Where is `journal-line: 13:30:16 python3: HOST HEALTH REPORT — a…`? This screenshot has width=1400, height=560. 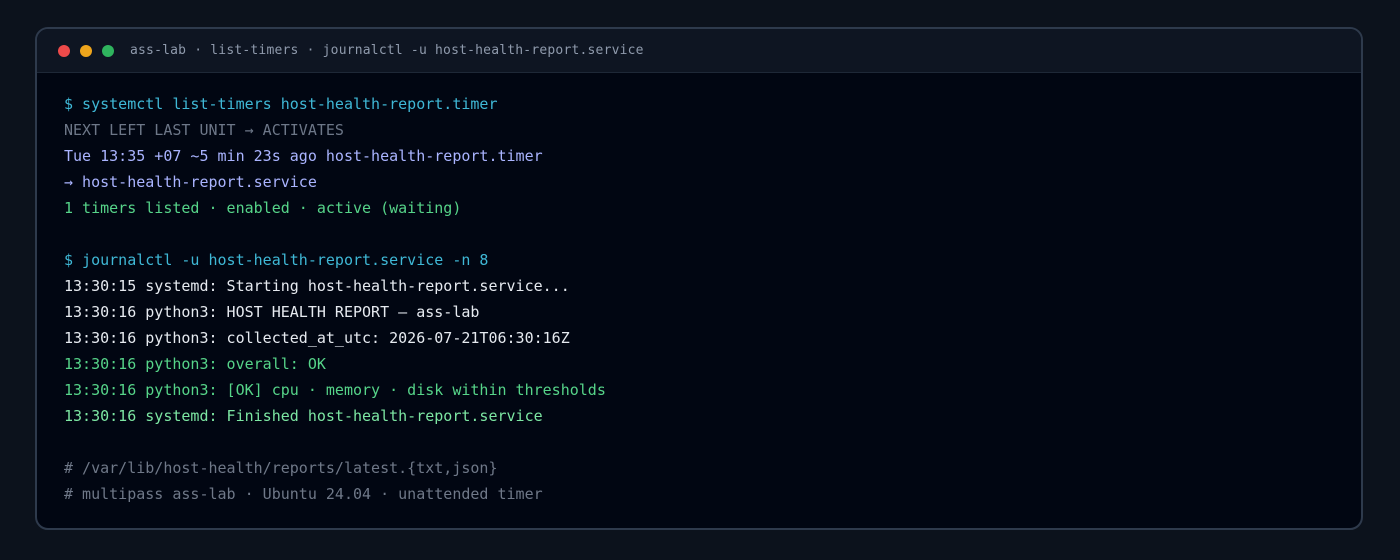
journal-line: 13:30:16 python3: HOST HEALTH REPORT — a… is located at coordinates (272, 312).